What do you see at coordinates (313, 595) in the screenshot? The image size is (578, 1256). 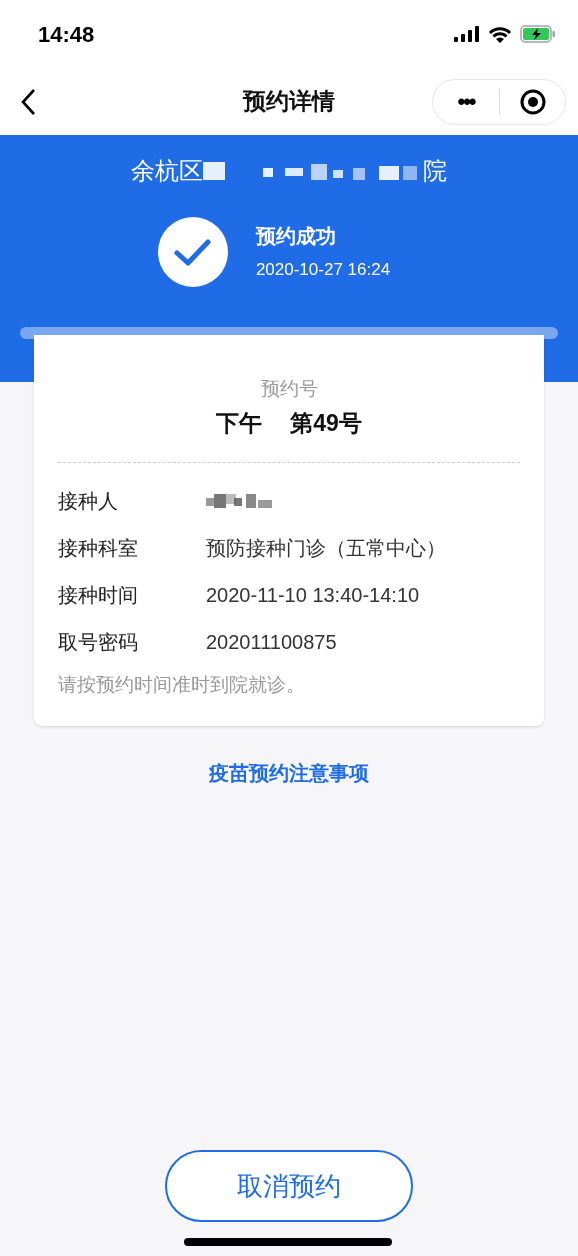 I see `field-value: 2020-11-10 13:40-14:10` at bounding box center [313, 595].